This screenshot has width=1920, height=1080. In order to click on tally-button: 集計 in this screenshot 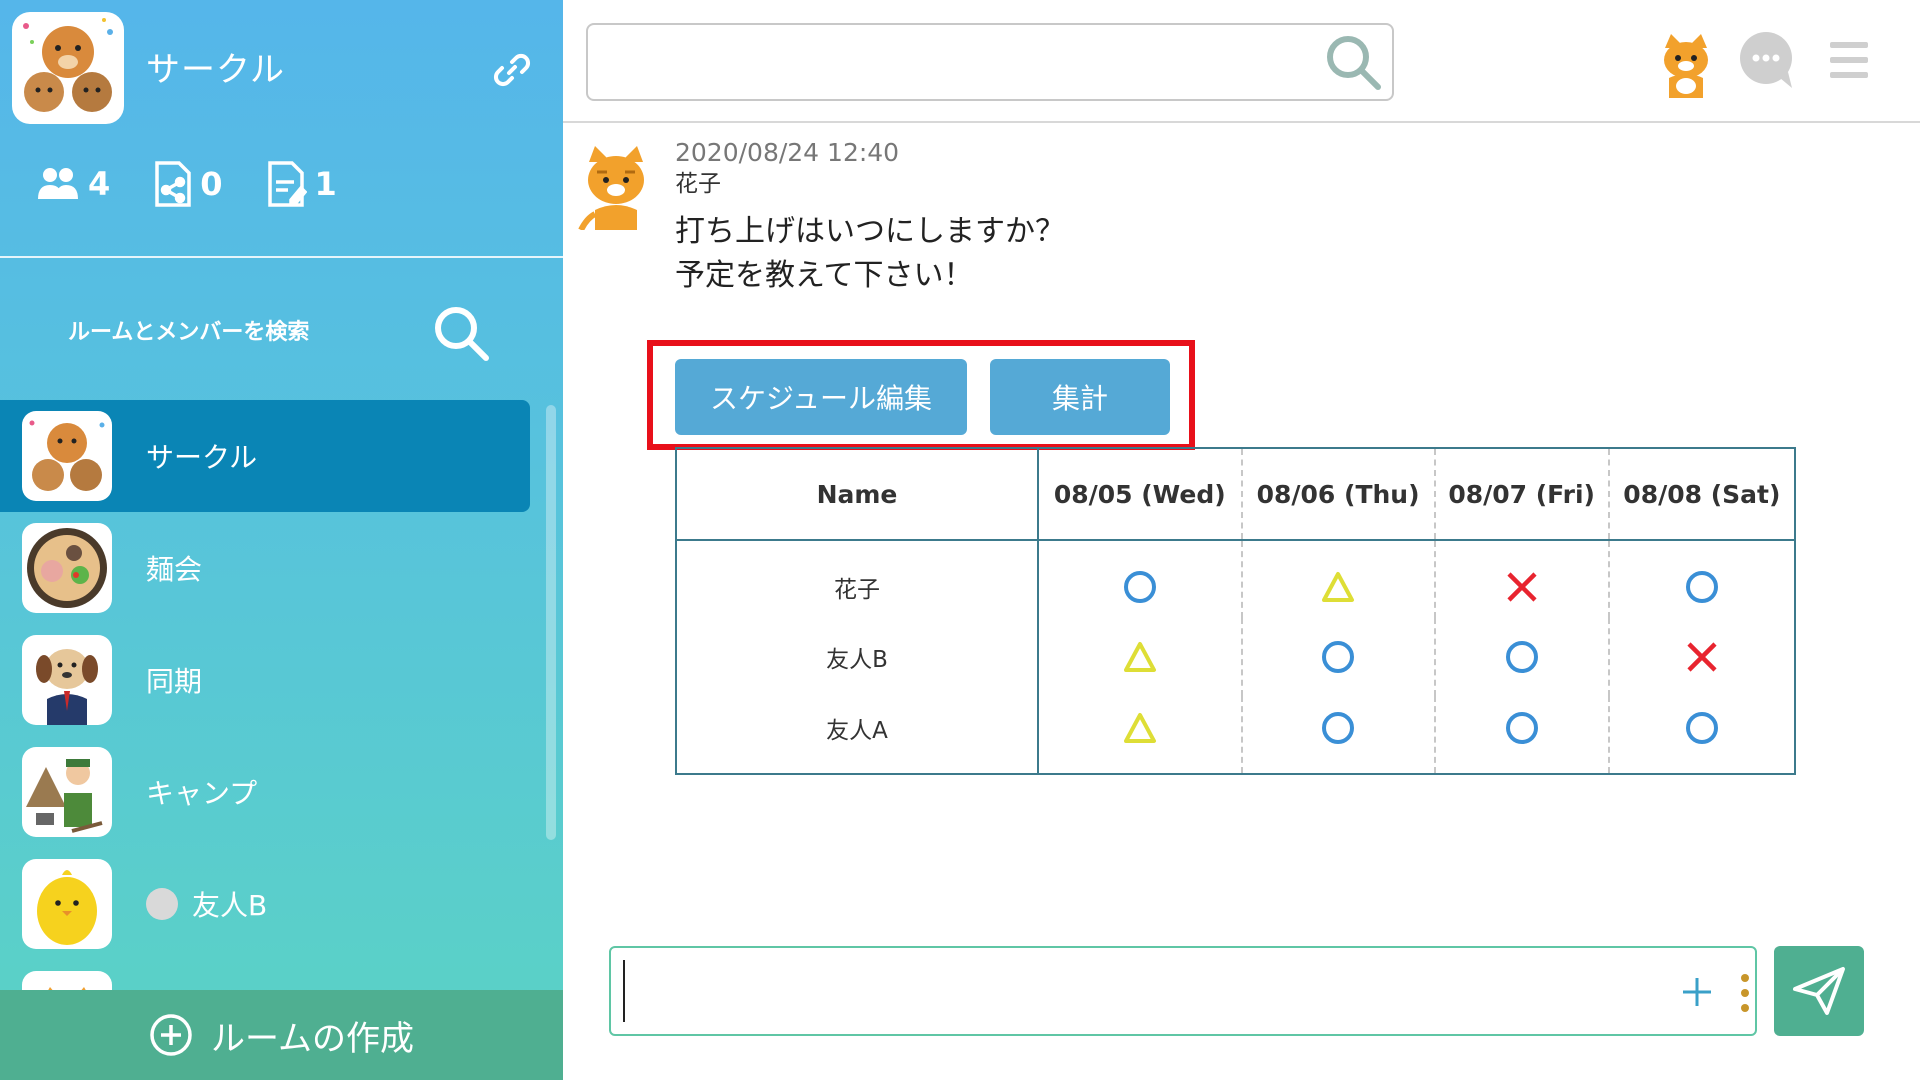, I will do `click(1080, 397)`.